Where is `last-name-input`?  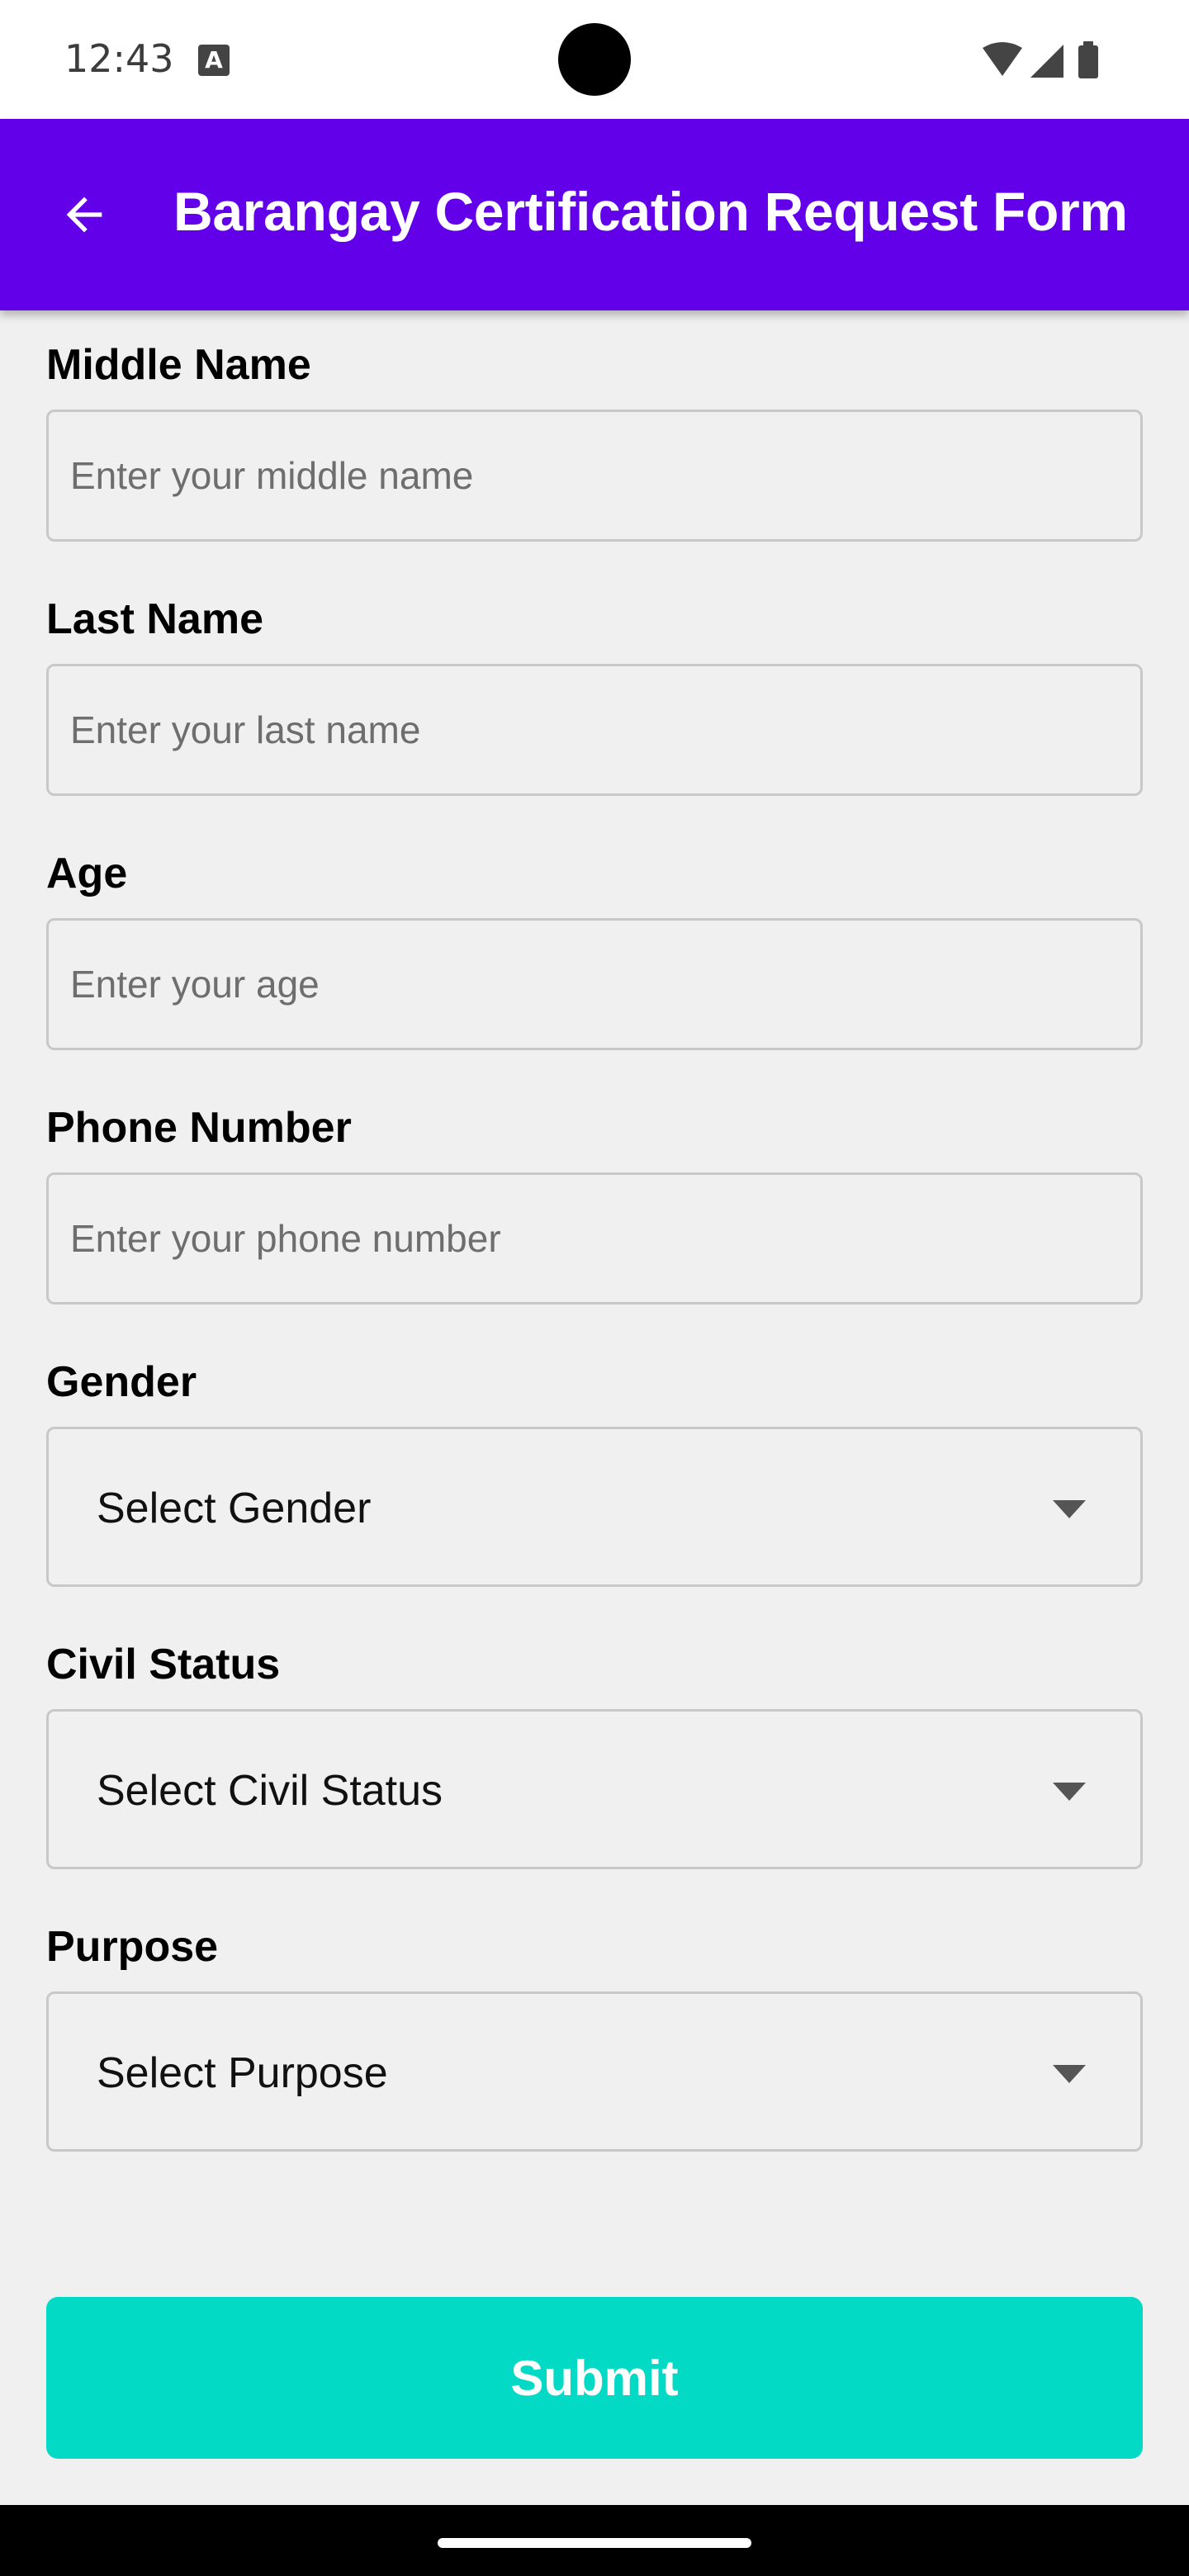 last-name-input is located at coordinates (594, 730).